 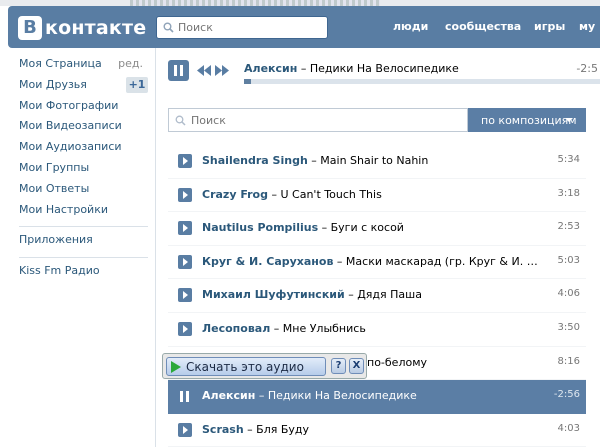 I want to click on track-duration: 4:06, so click(x=568, y=294).